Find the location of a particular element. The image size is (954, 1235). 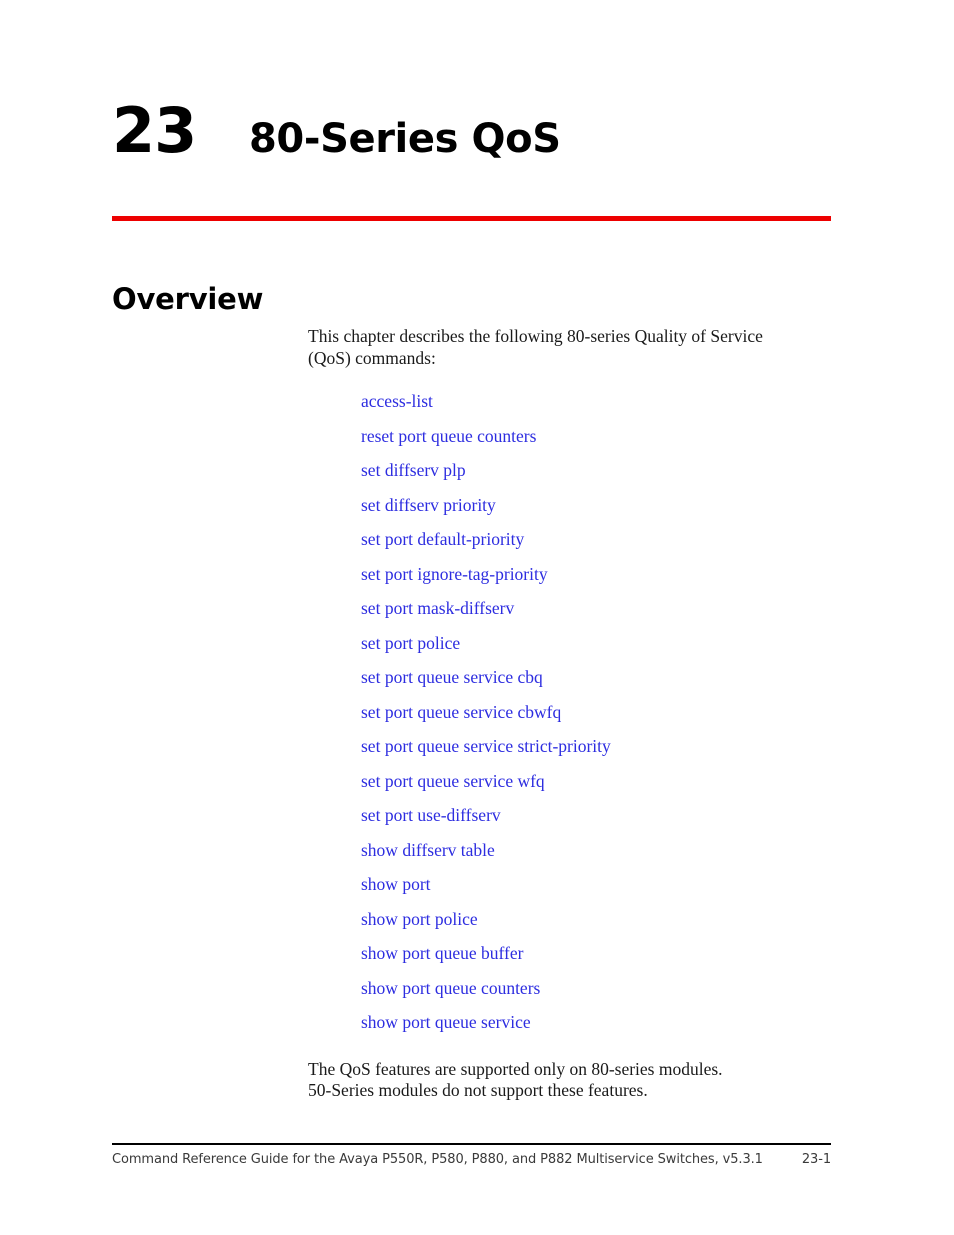

chapter-number: 23 is located at coordinates (154, 130).